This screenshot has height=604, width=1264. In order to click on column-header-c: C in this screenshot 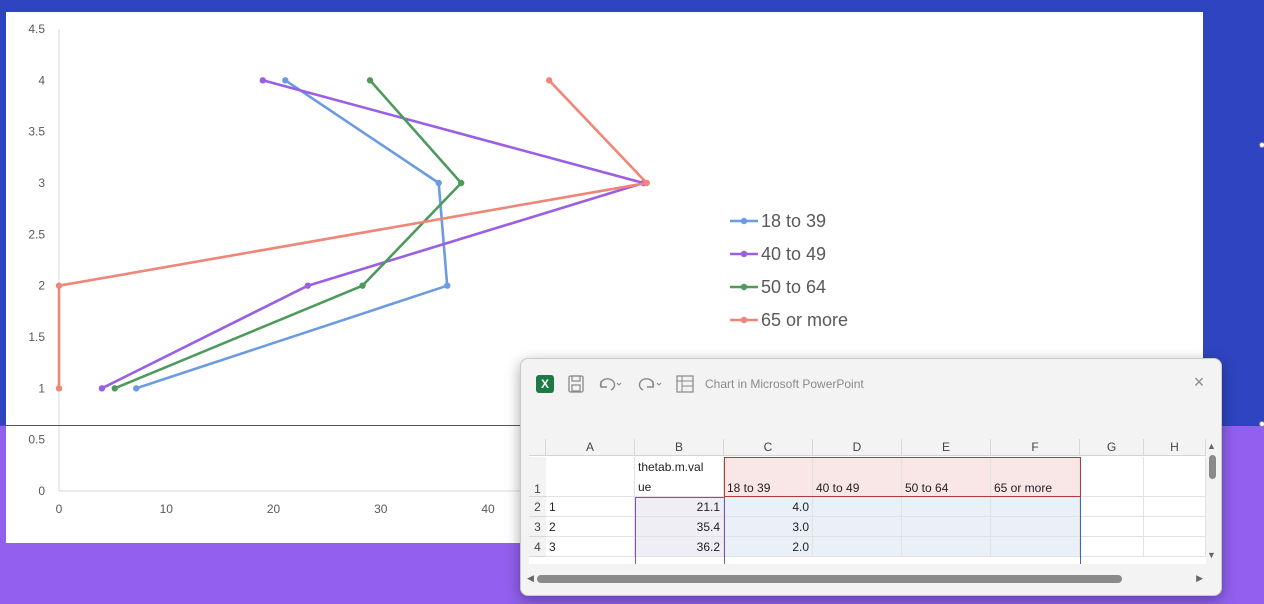, I will do `click(768, 447)`.